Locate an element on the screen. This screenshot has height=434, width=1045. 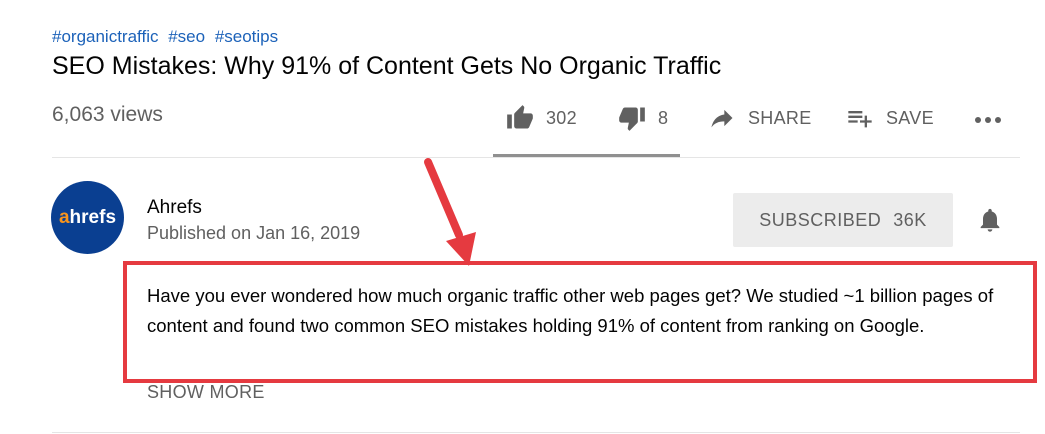
dislike-button: 8 is located at coordinates (643, 118).